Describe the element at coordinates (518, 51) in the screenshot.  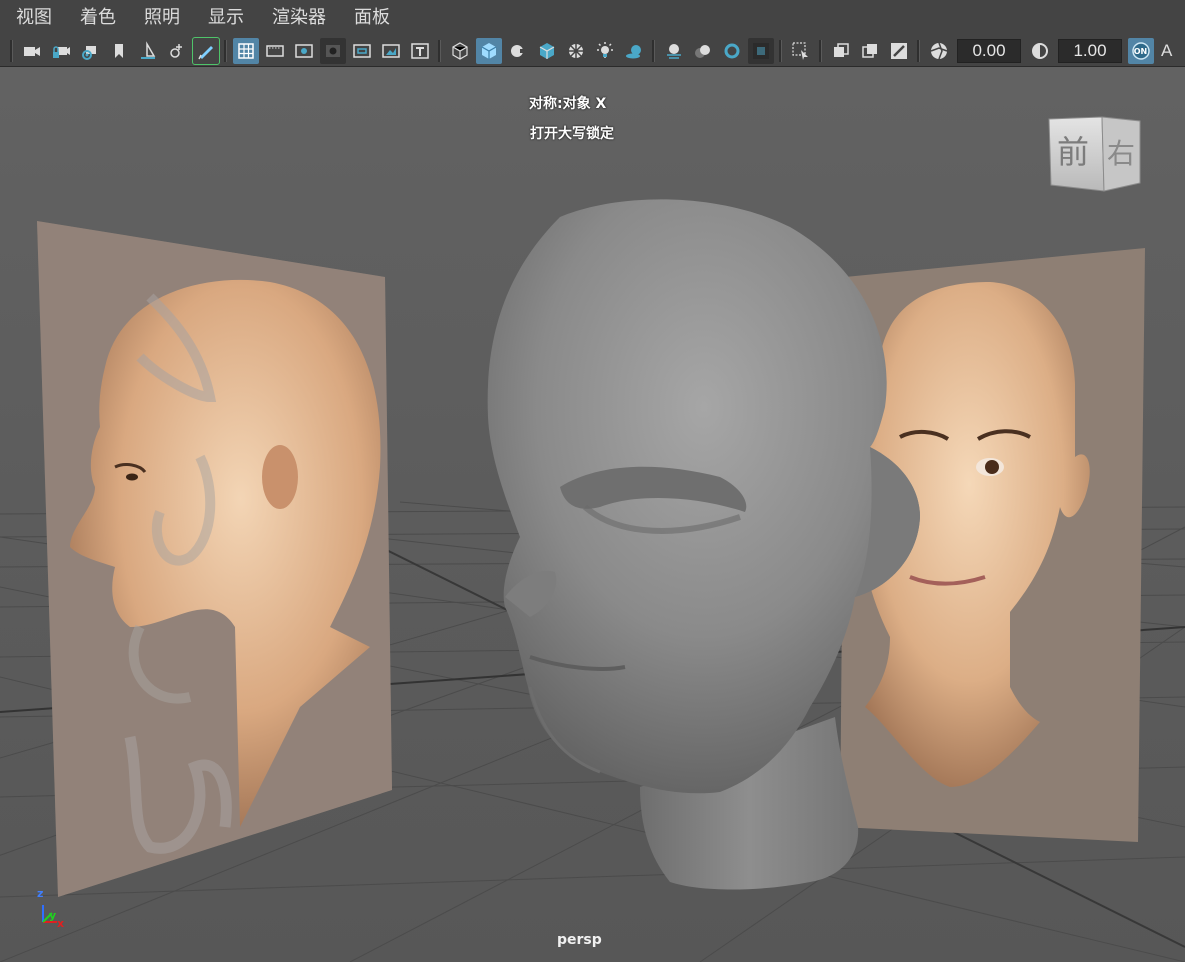
I see `default-material-icon` at that location.